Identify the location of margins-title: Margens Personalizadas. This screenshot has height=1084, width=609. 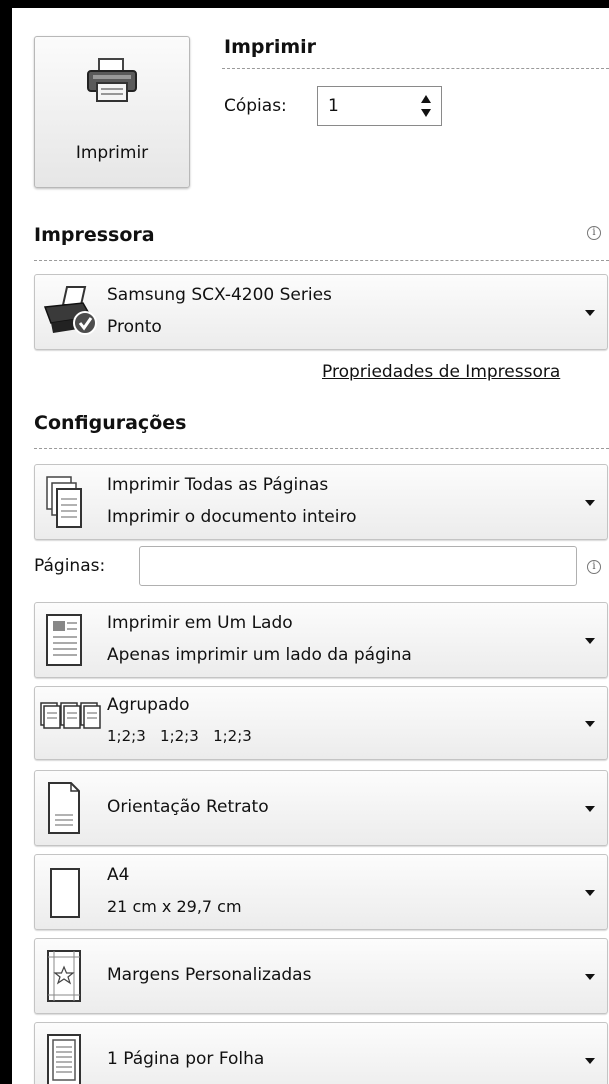
(209, 975).